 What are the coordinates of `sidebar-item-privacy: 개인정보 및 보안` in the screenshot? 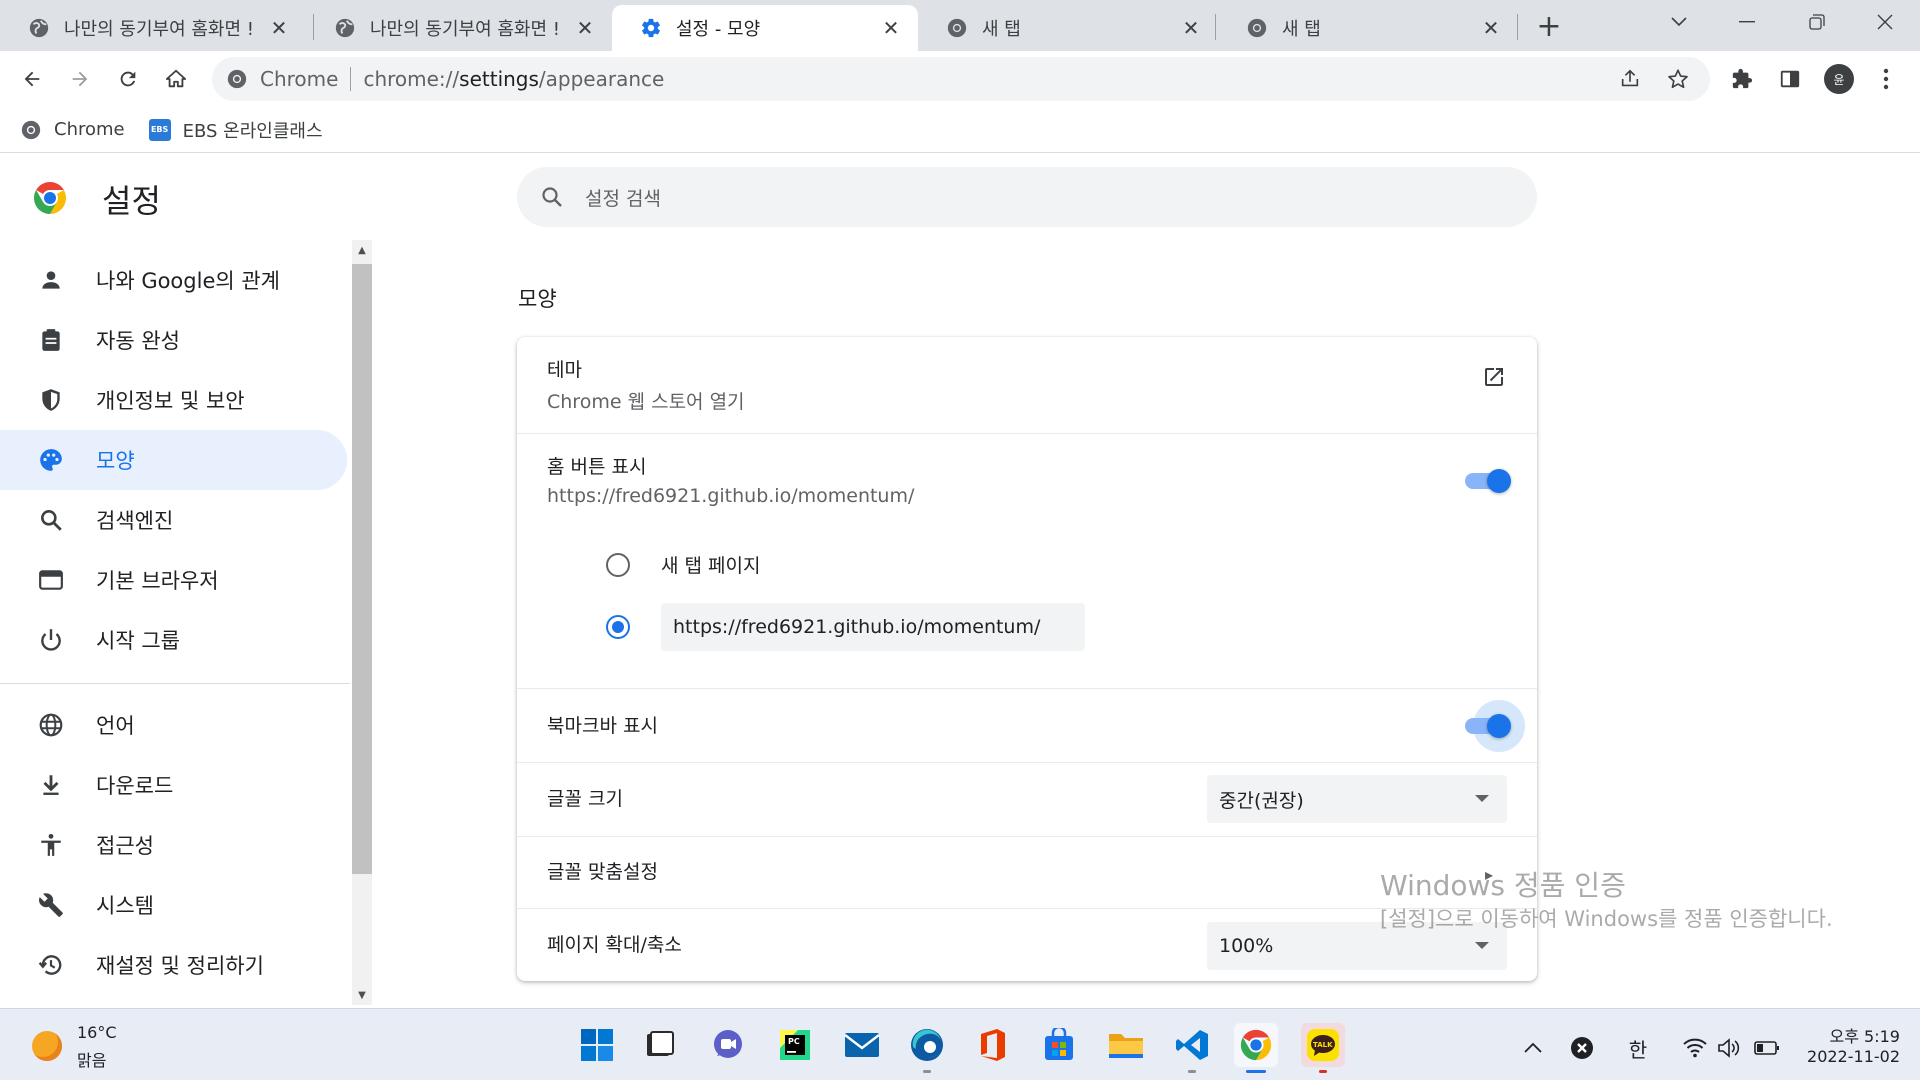 It's located at (173, 400).